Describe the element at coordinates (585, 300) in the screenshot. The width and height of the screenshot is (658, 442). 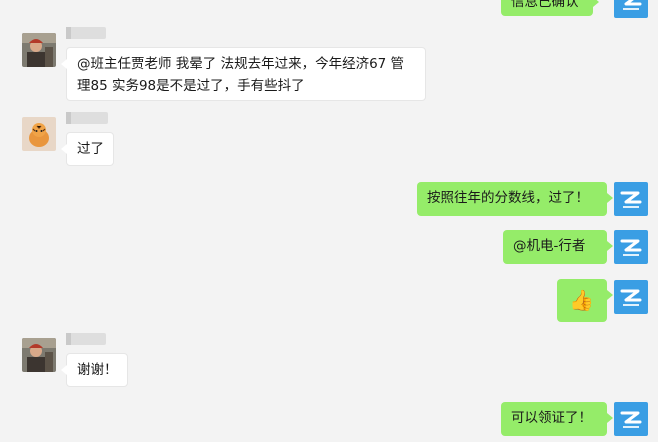
I see `thumbs-up-emoji-bubble: 👍` at that location.